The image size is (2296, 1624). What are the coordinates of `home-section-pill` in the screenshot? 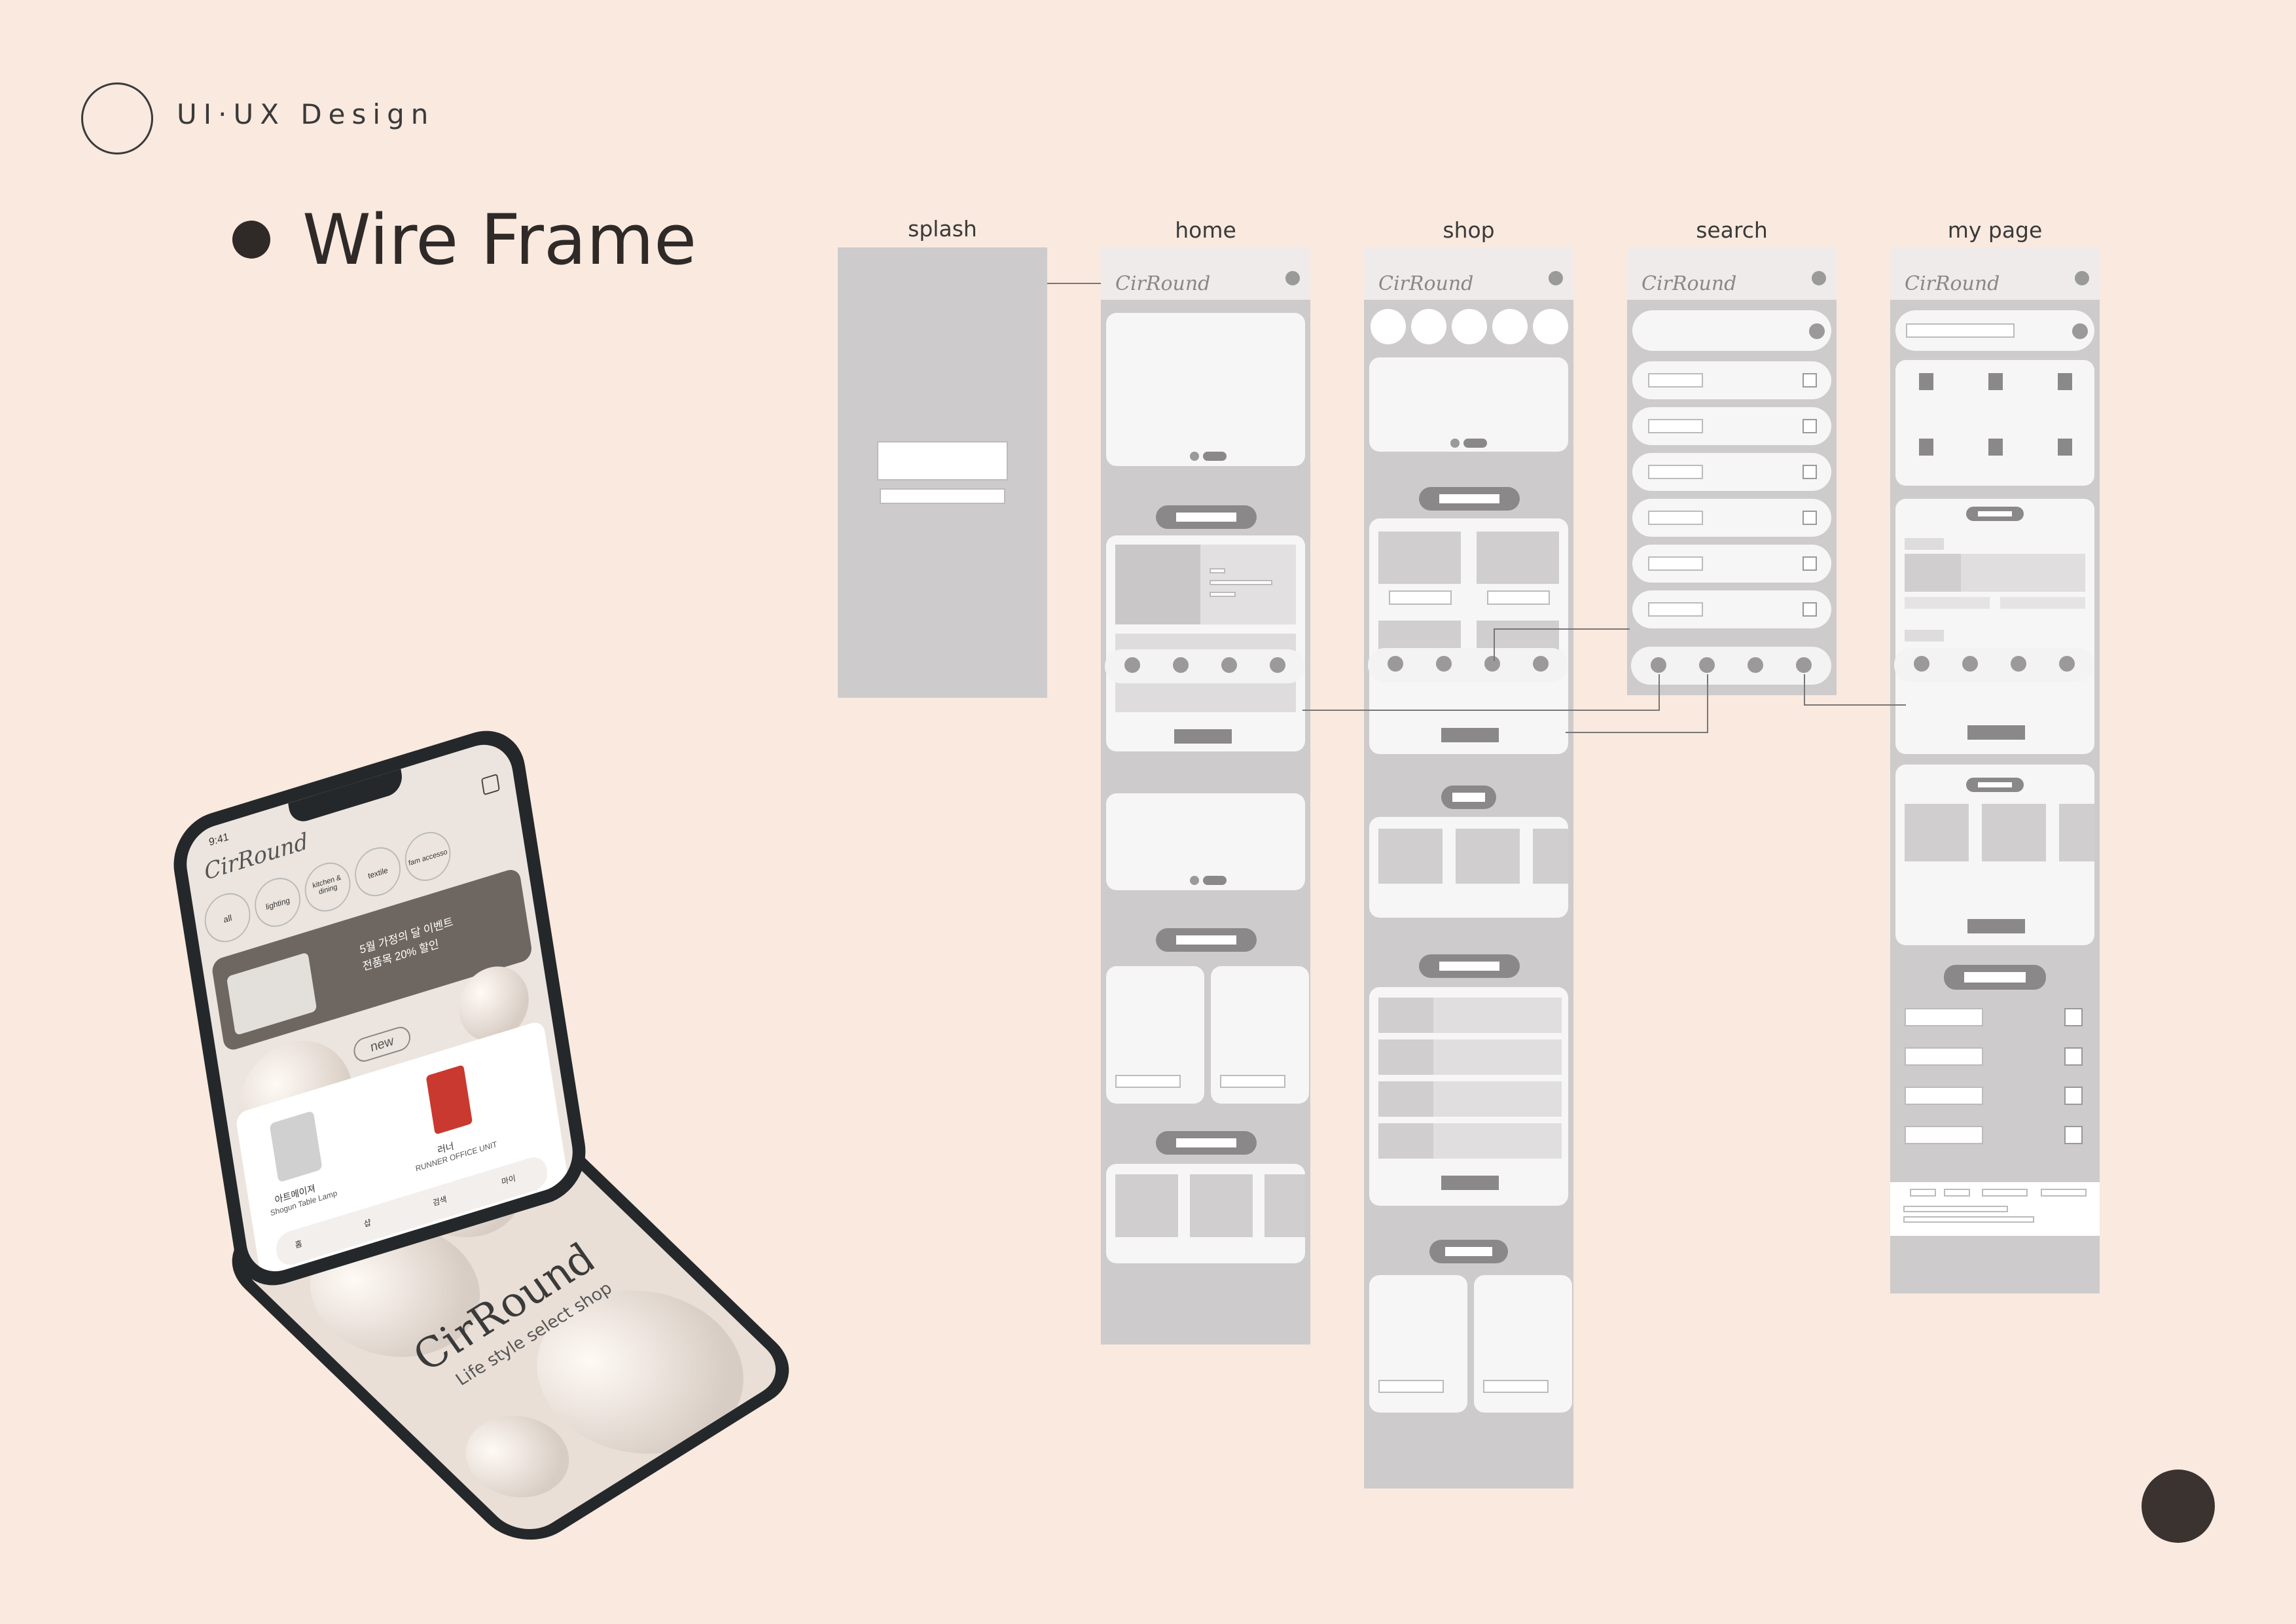 It's located at (1206, 517).